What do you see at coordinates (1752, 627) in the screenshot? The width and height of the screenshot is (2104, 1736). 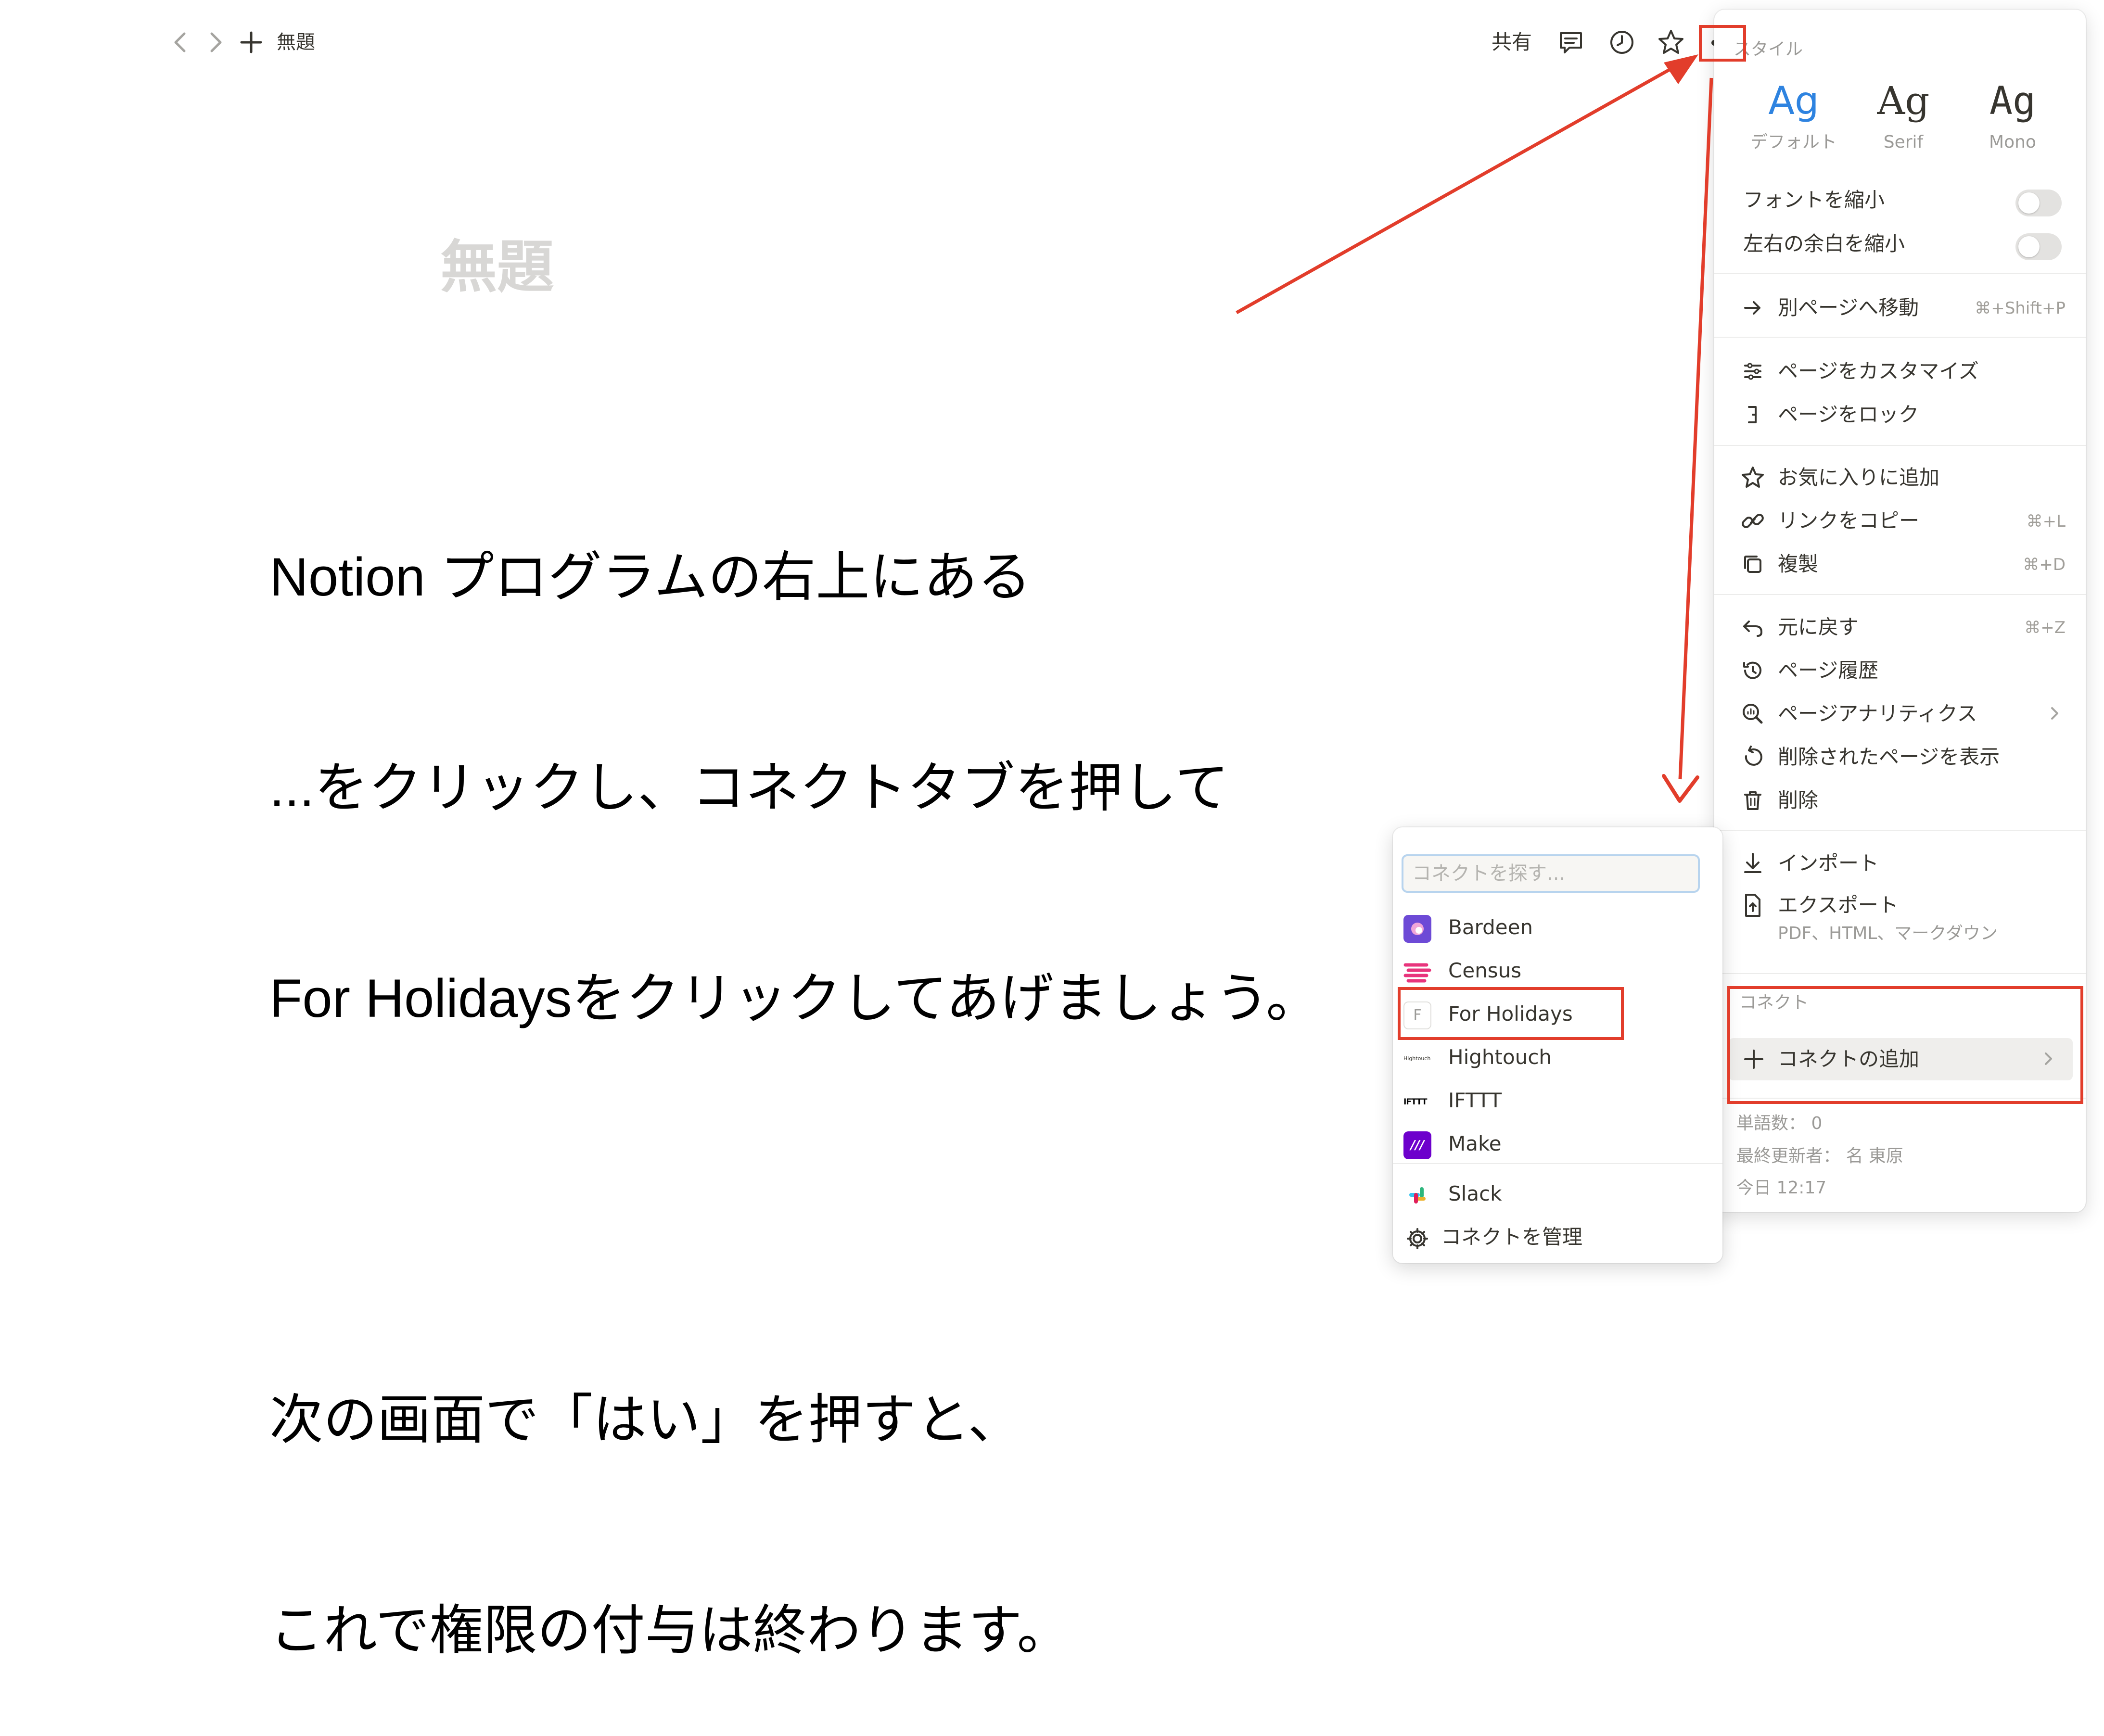 I see `undo-icon` at bounding box center [1752, 627].